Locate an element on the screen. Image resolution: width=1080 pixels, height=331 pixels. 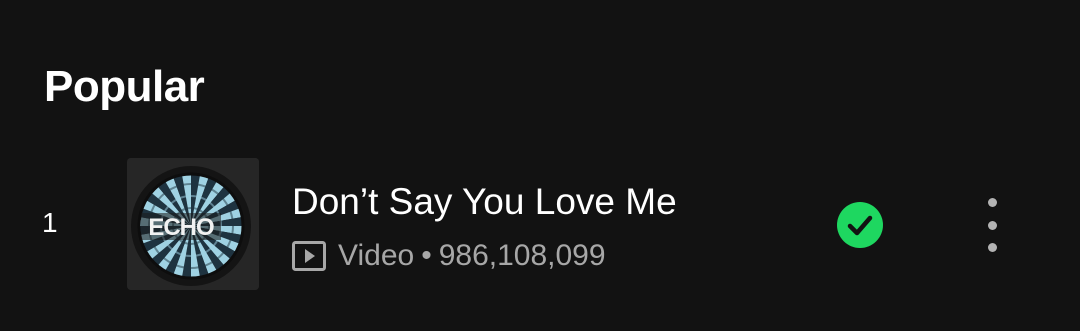
more-options-button is located at coordinates (992, 225).